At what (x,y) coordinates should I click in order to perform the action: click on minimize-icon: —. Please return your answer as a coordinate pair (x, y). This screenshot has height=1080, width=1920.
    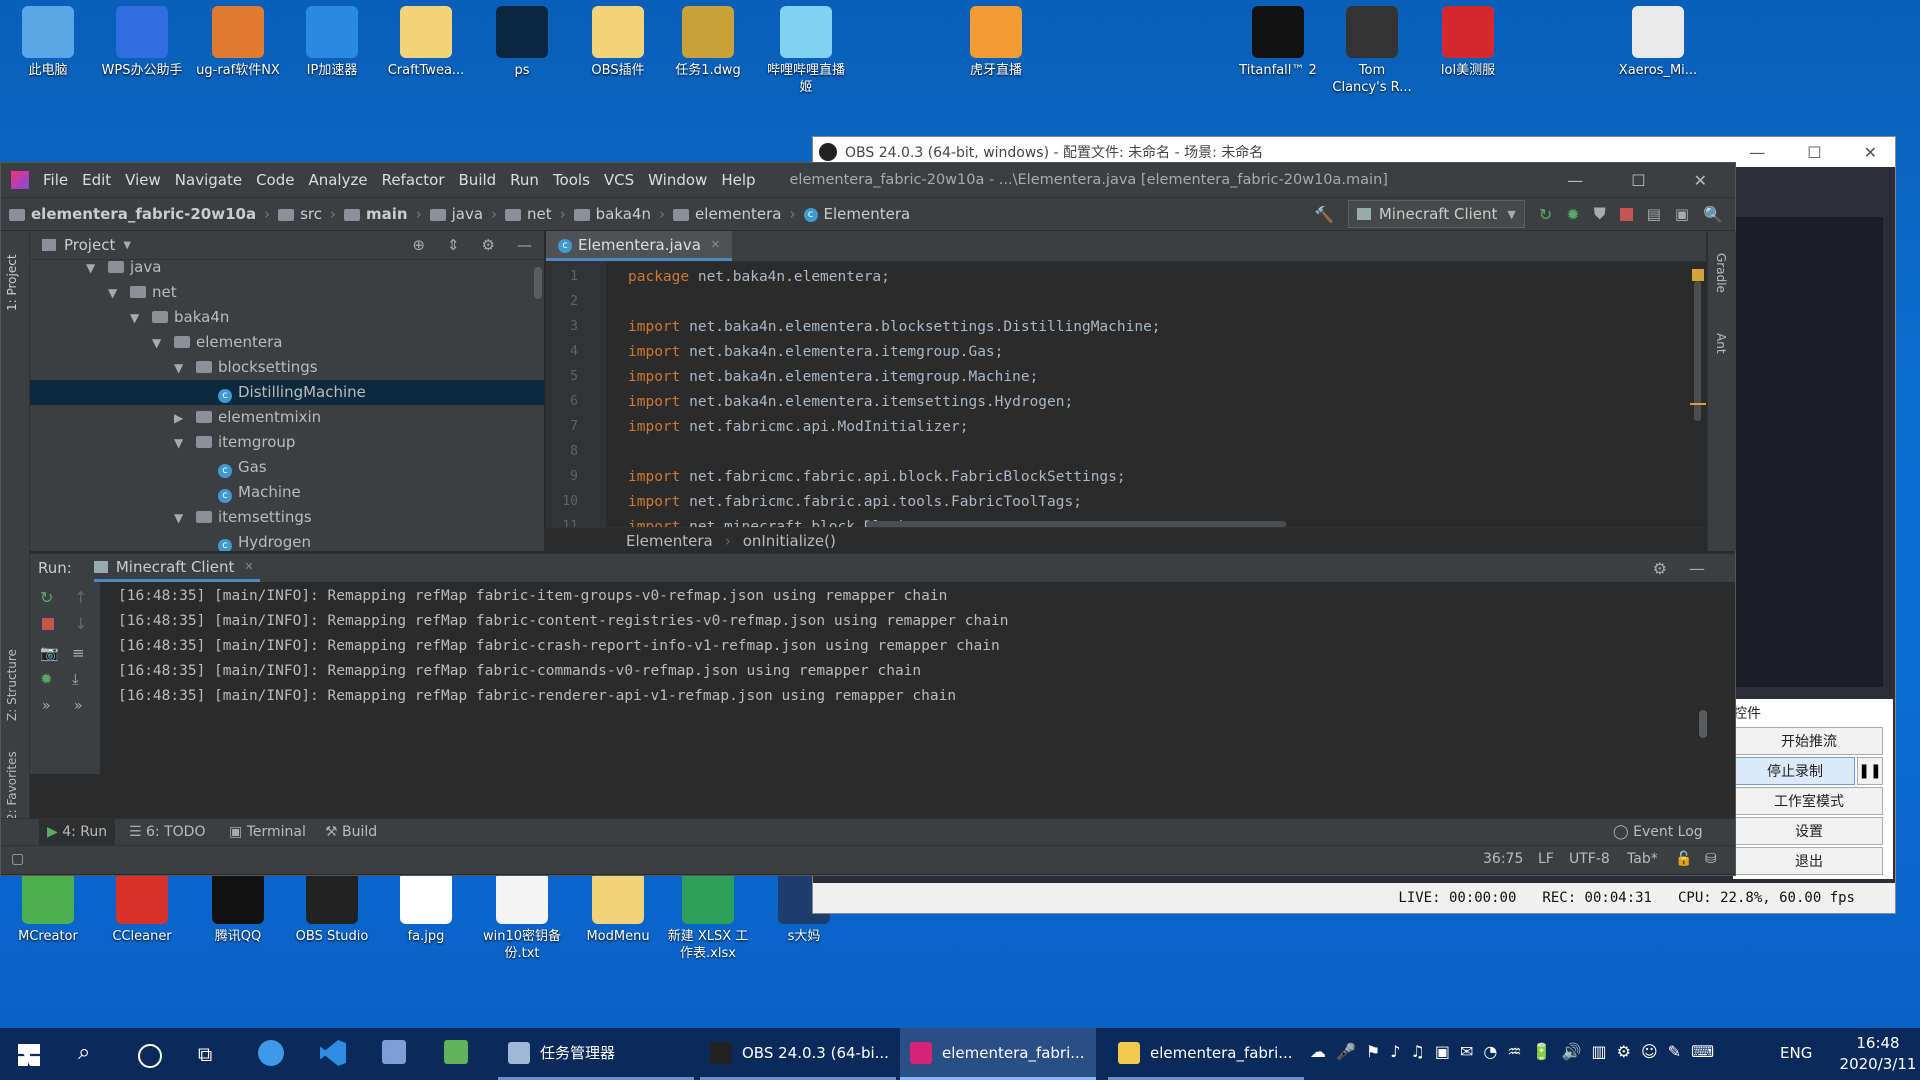
    Looking at the image, I should click on (1757, 152).